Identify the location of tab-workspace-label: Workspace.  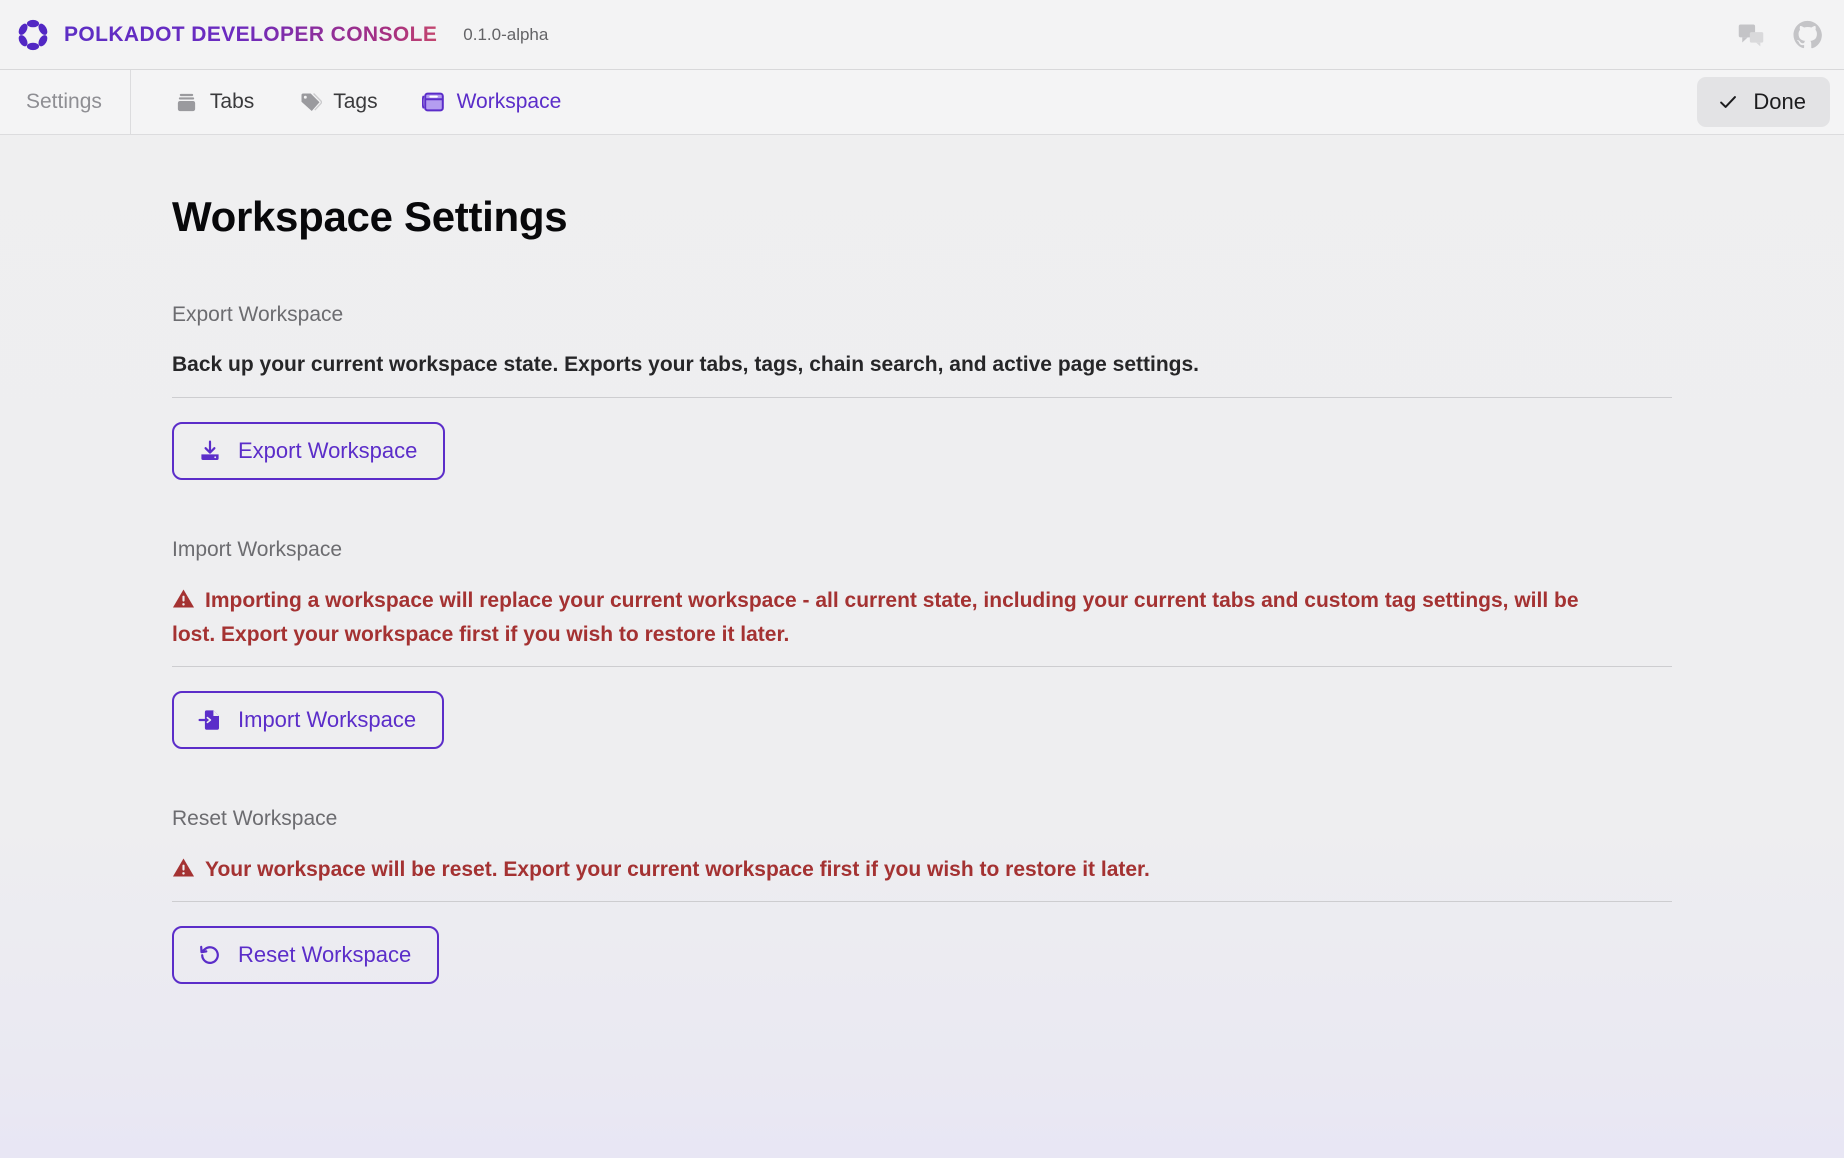
(509, 101).